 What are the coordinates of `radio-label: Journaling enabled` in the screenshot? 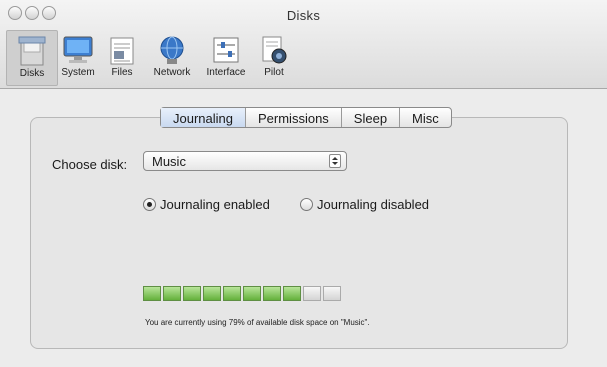 It's located at (215, 204).